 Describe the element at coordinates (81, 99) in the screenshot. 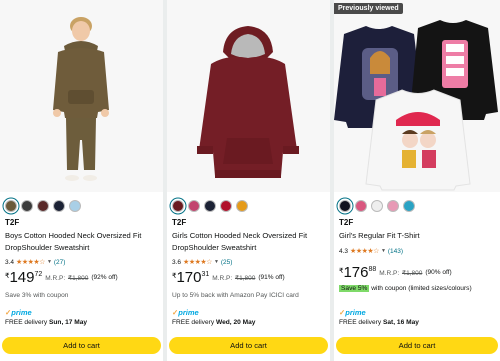

I see `boy-hoodie-photo` at that location.